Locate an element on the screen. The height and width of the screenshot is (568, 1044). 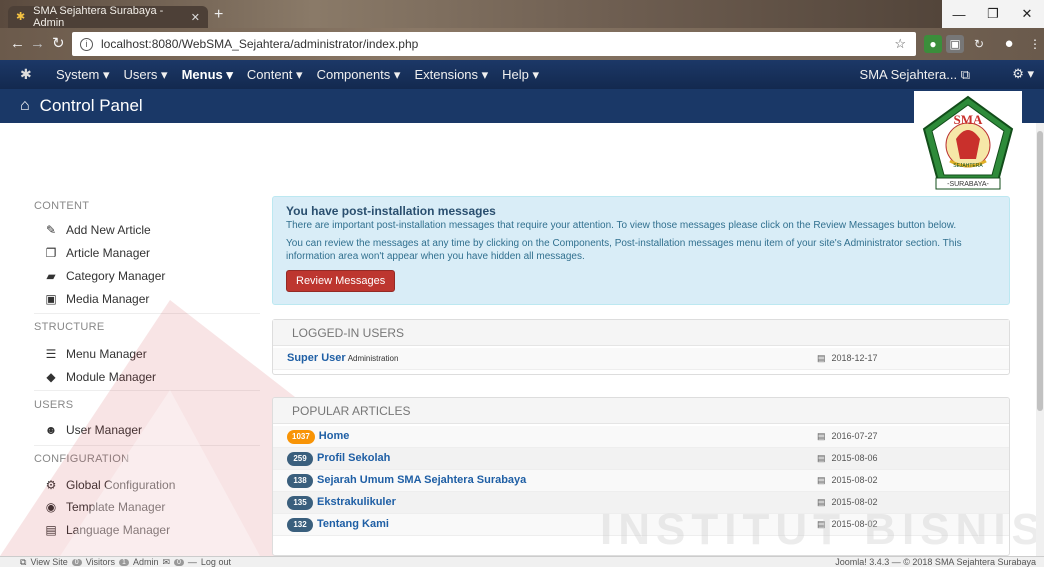
logout-icon: — is located at coordinates (192, 562).